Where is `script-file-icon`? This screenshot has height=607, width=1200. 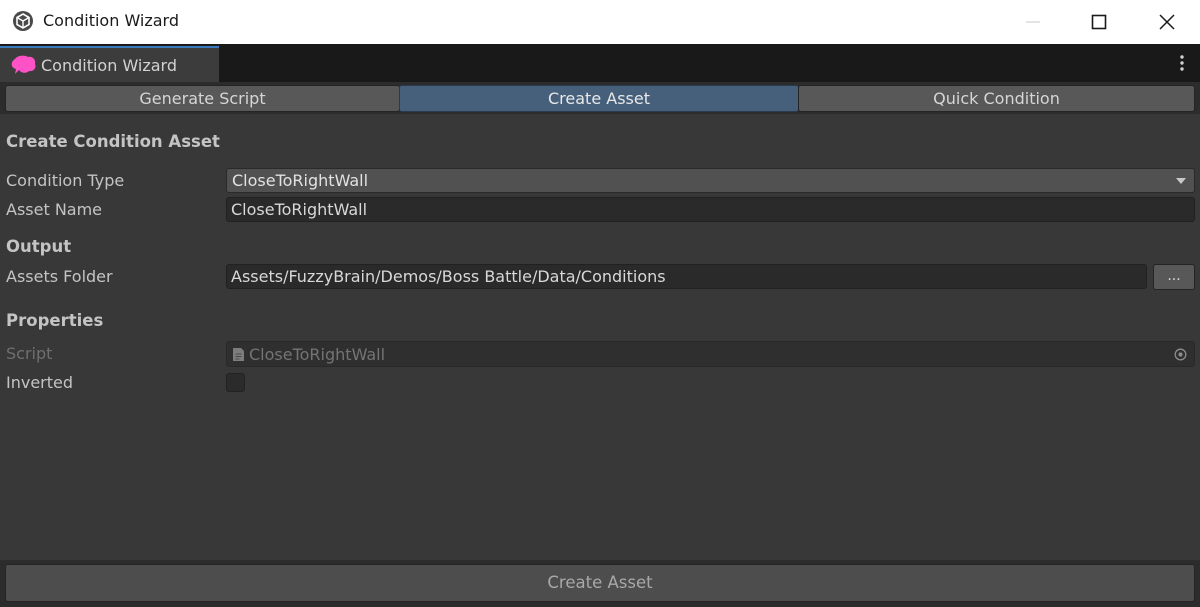 script-file-icon is located at coordinates (238, 354).